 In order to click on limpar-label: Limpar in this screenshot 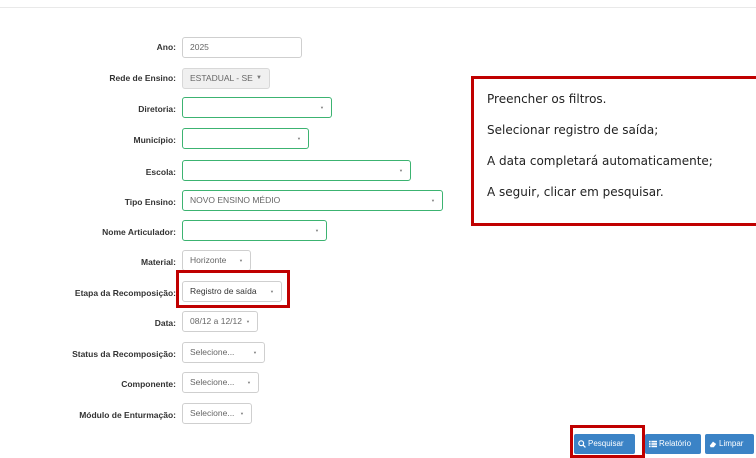, I will do `click(731, 443)`.